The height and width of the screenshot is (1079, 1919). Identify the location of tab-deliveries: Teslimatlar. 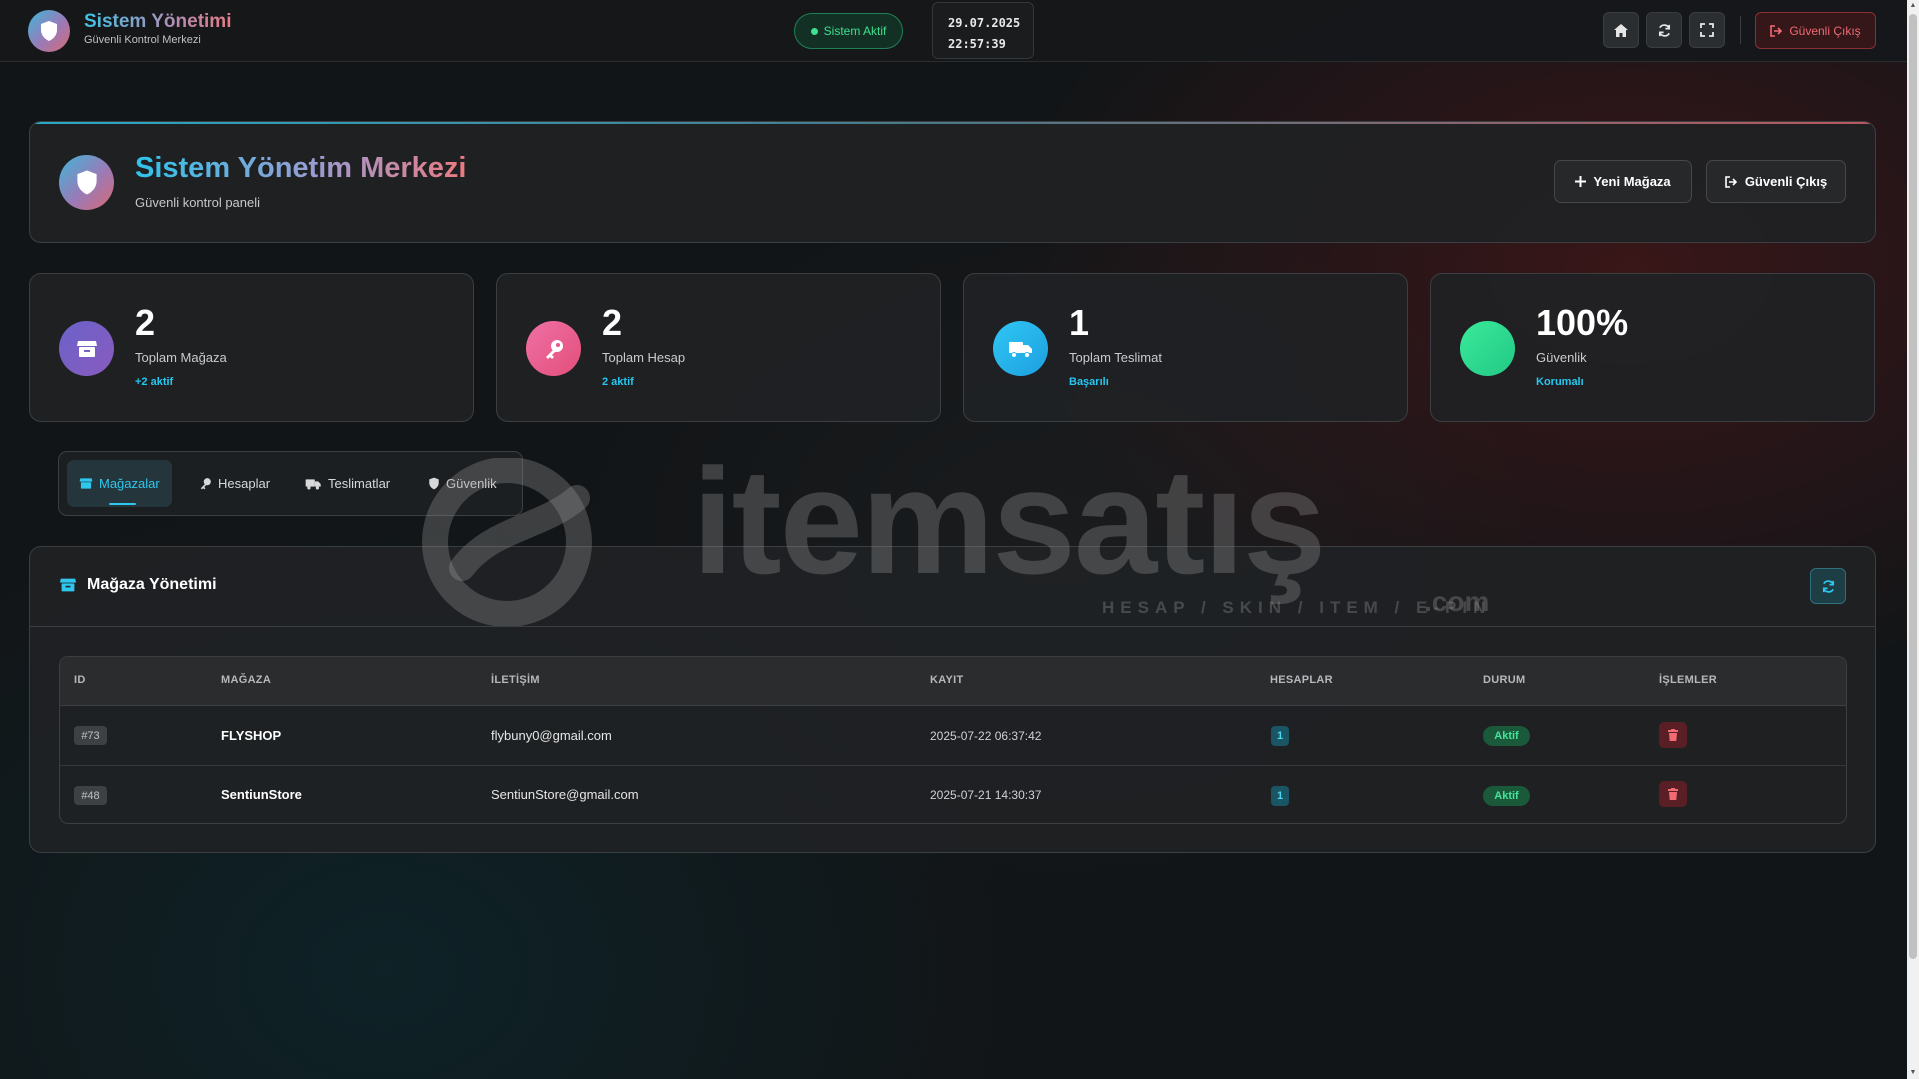
(347, 483).